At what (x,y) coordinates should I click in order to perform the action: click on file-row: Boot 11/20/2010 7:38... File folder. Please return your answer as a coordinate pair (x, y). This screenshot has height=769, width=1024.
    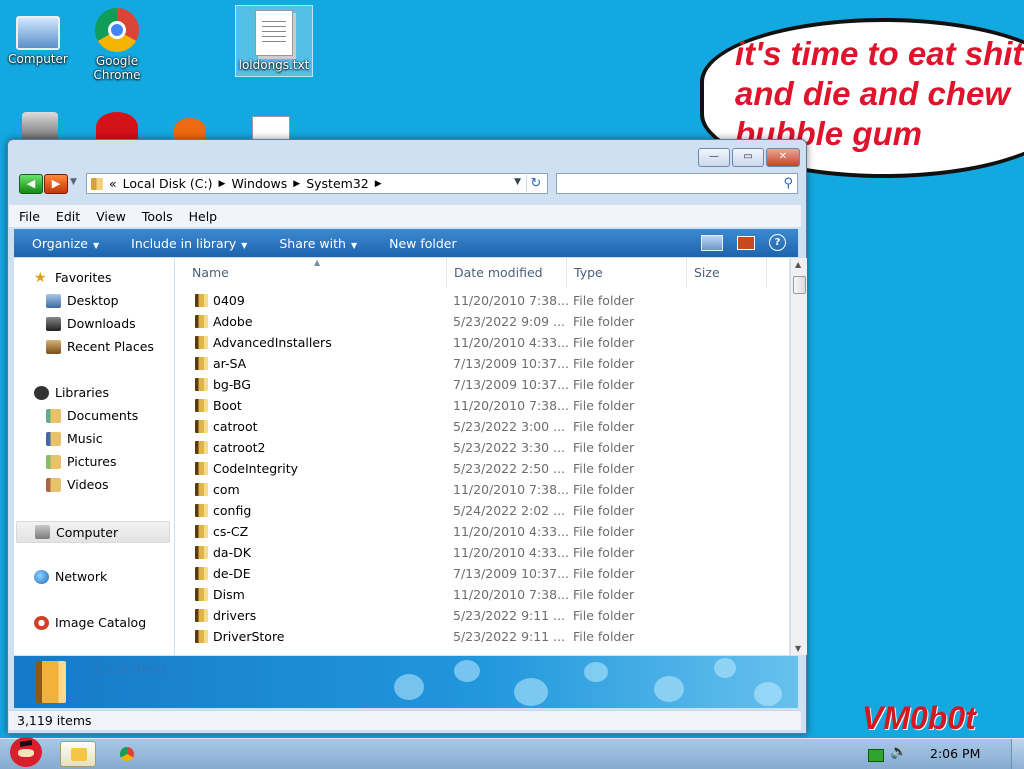
    Looking at the image, I should click on (482, 405).